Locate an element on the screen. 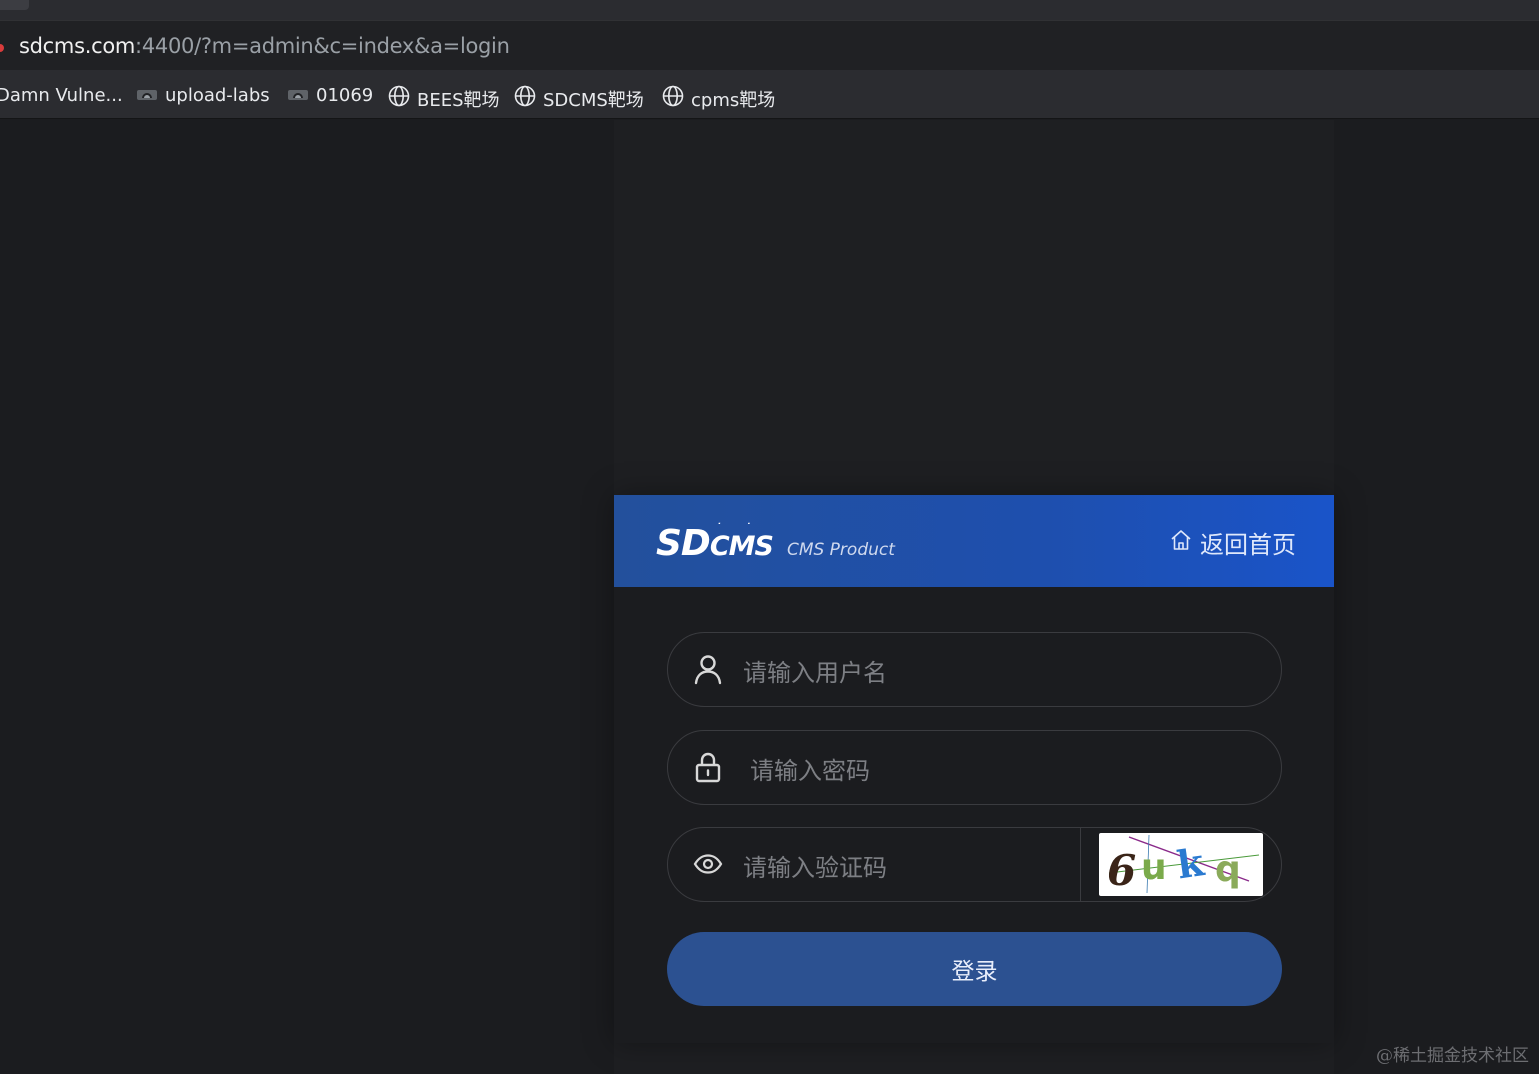 The width and height of the screenshot is (1539, 1074). bookmark-label: cpms靶场 is located at coordinates (733, 100).